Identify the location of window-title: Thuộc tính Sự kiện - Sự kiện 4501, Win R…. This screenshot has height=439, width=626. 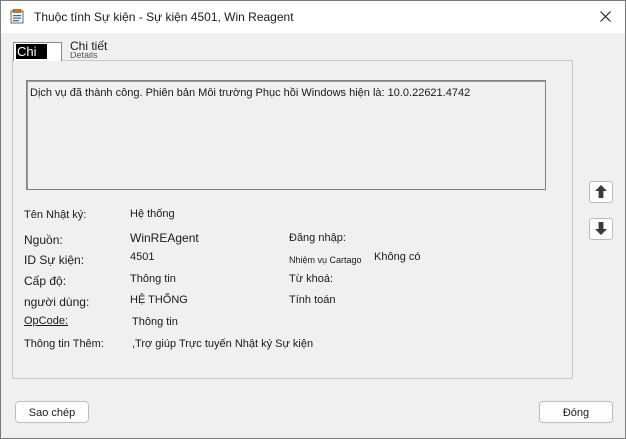
(164, 17).